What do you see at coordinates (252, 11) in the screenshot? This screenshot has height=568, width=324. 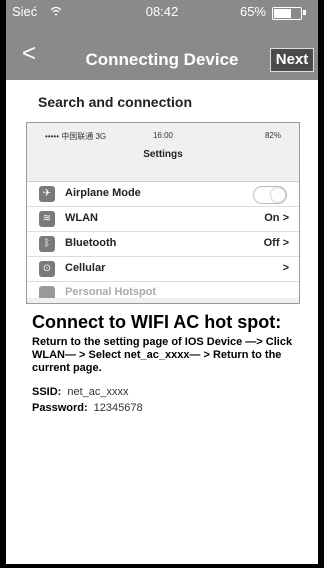 I see `battery-percent: 65%` at bounding box center [252, 11].